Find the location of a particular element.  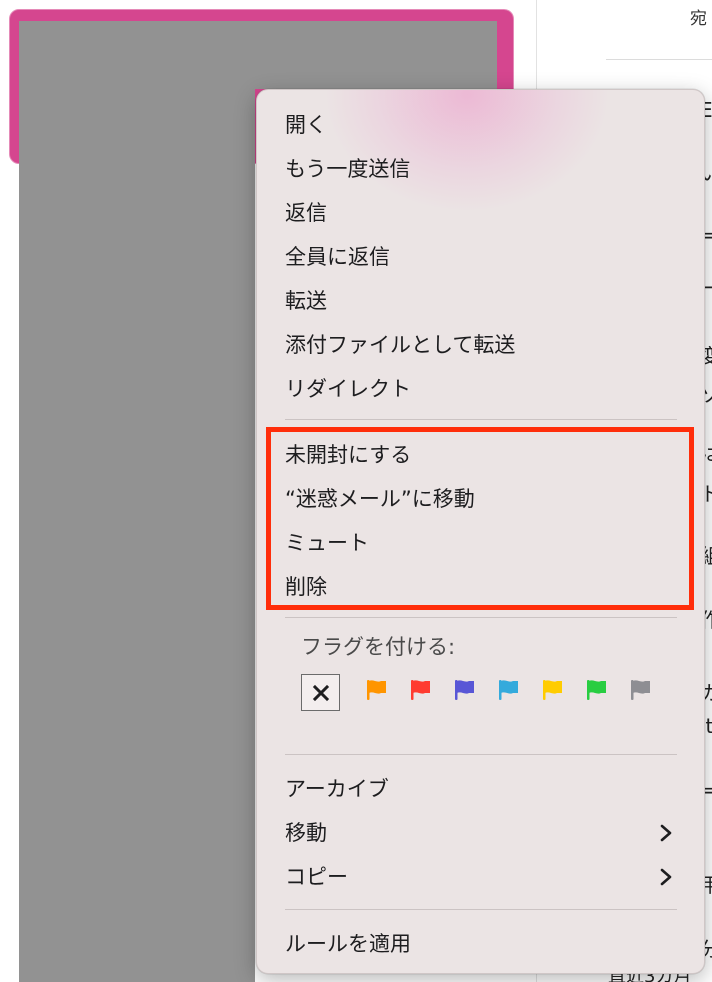

menu-item-reply-all: 全員に返信 is located at coordinates (485, 257).